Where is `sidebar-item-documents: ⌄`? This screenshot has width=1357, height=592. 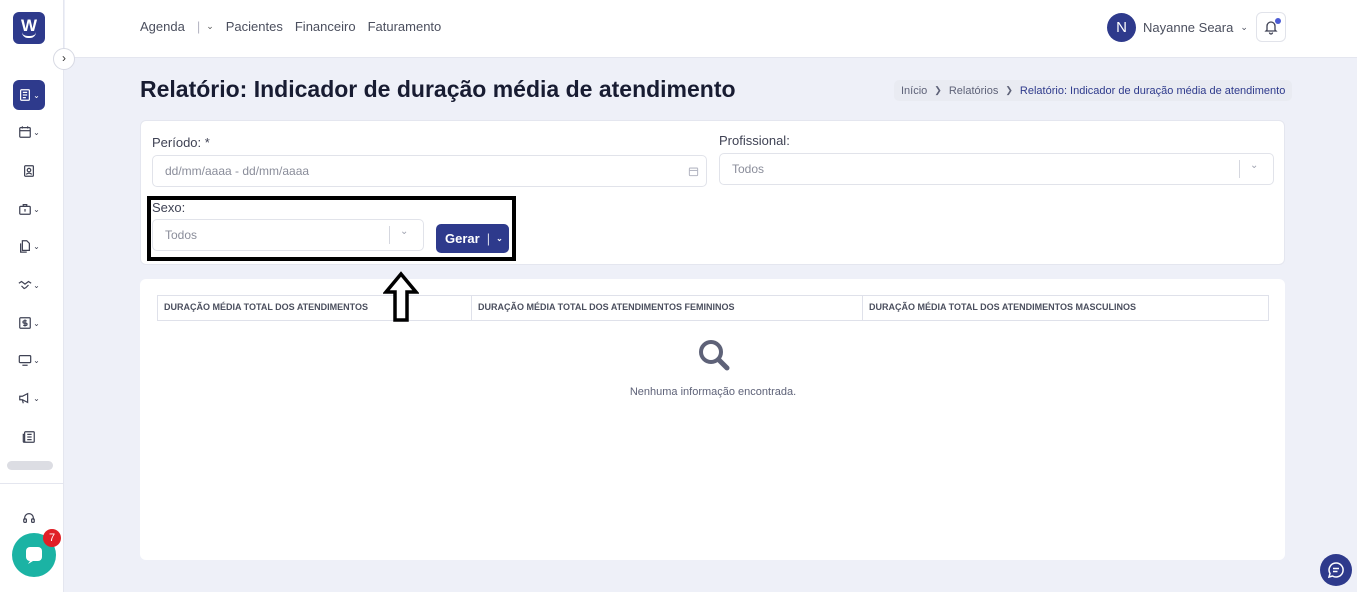 sidebar-item-documents: ⌄ is located at coordinates (29, 246).